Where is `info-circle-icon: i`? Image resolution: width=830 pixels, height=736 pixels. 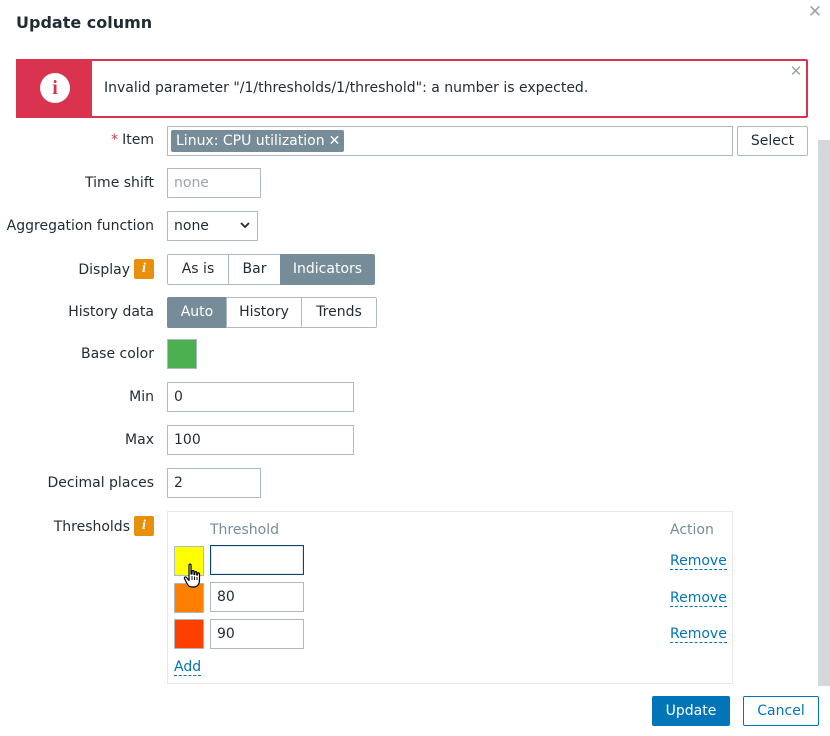
info-circle-icon: i is located at coordinates (55, 88).